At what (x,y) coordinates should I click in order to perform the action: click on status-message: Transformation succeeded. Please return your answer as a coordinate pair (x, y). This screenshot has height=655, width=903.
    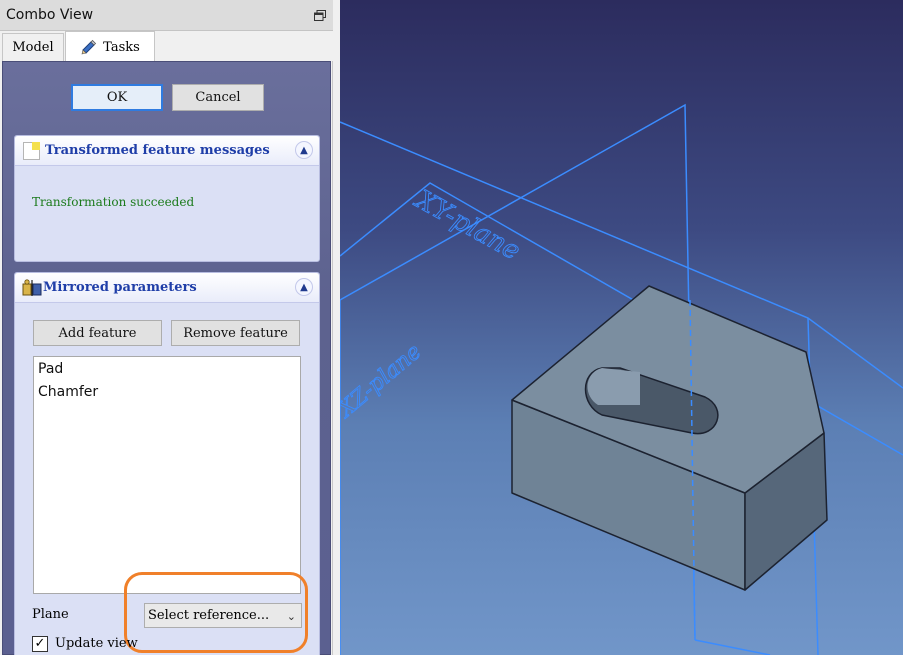
    Looking at the image, I should click on (113, 202).